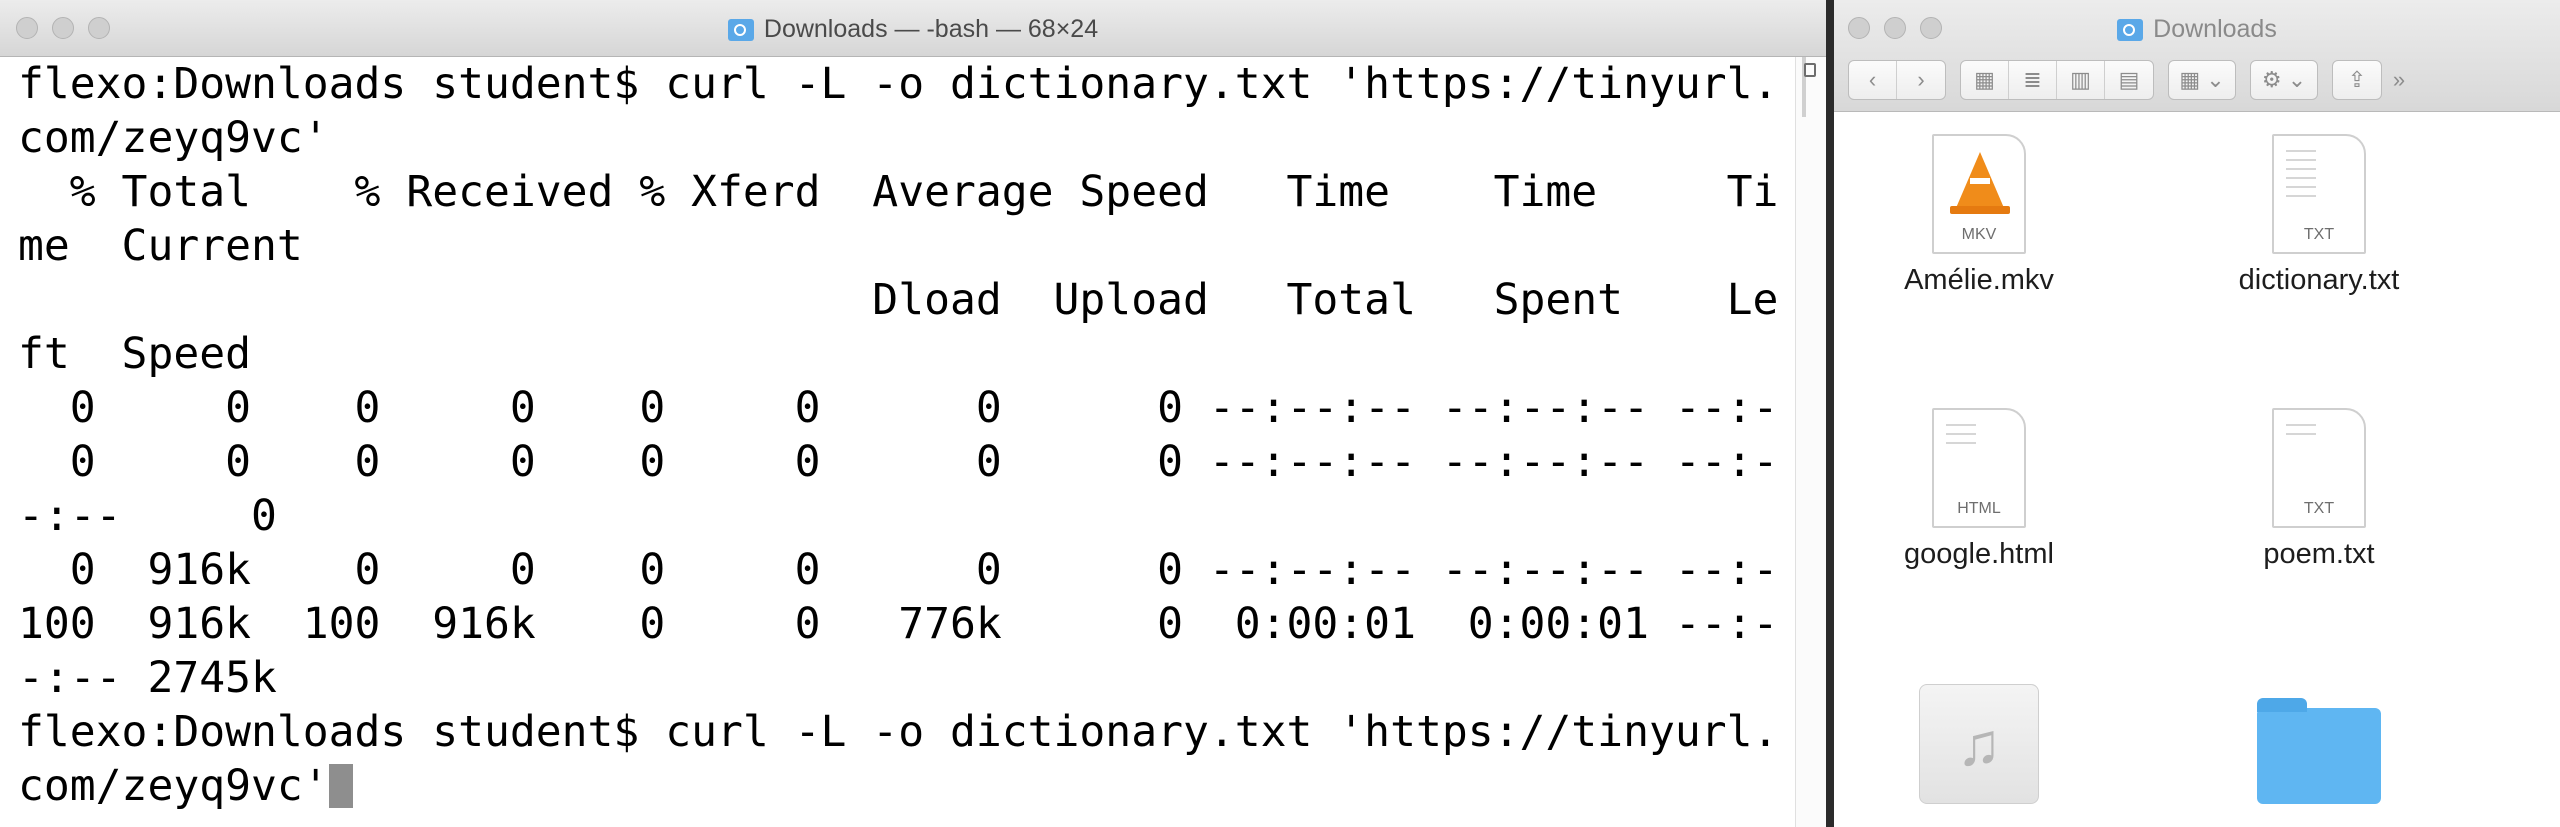 The width and height of the screenshot is (2560, 827). I want to click on file-name: Amélie.mkv, so click(1979, 280).